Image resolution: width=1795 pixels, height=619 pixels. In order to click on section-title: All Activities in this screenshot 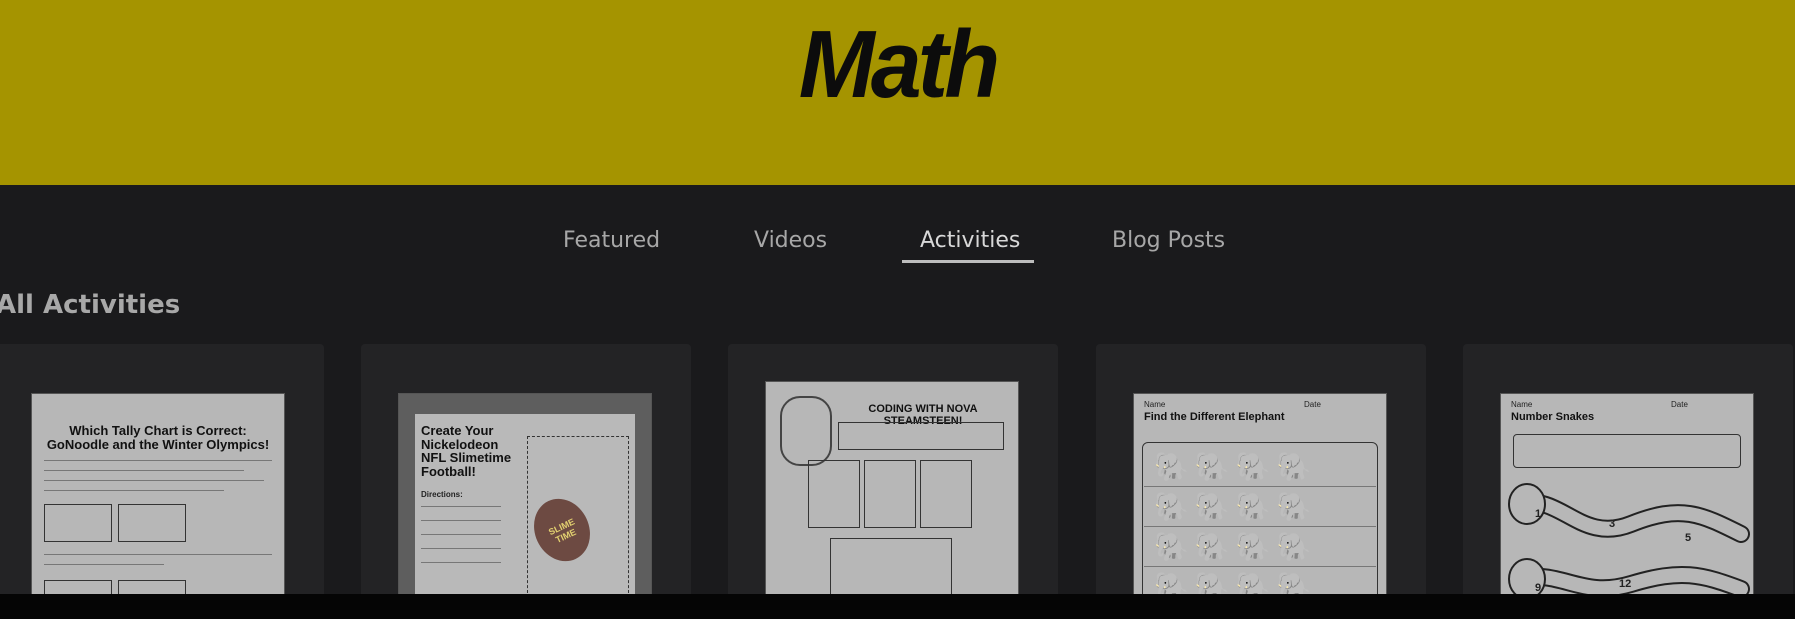, I will do `click(90, 305)`.